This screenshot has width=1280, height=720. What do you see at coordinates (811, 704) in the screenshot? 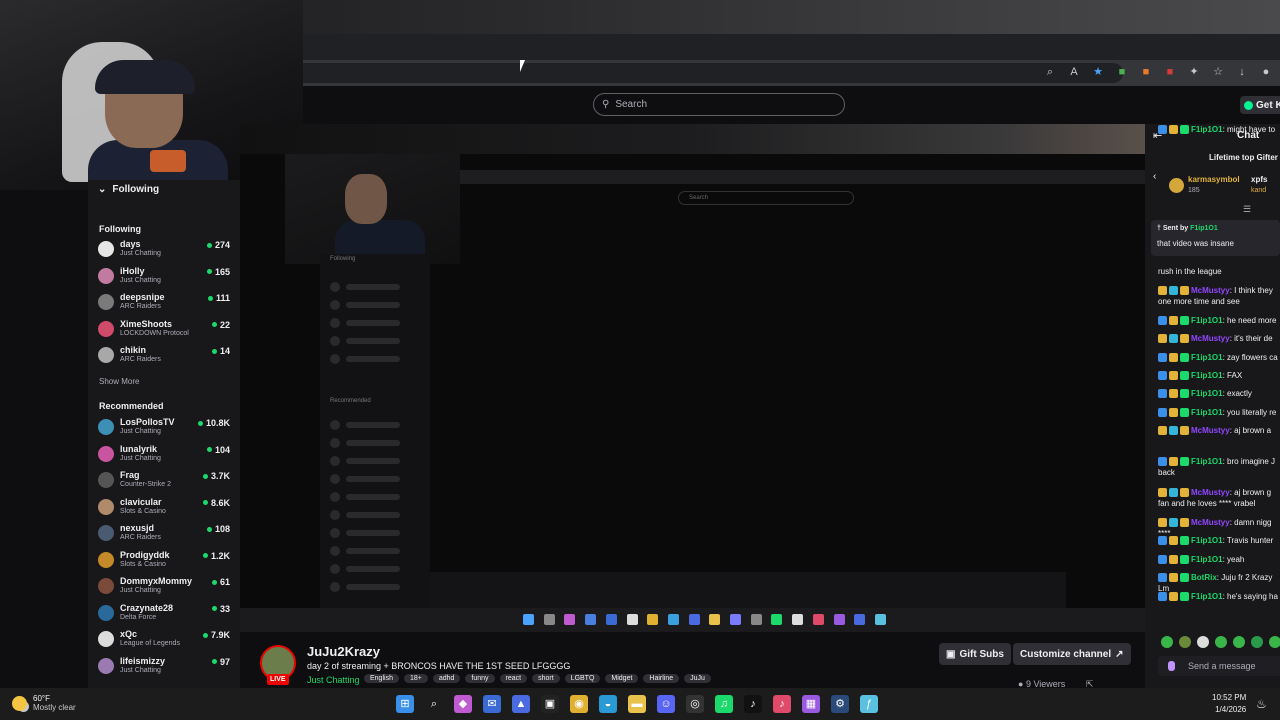
I see `grid-app-icon: ▦` at bounding box center [811, 704].